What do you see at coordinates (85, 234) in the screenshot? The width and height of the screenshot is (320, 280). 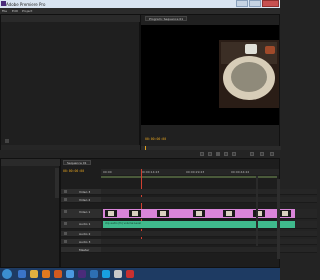 I see `track-name: Audio 2` at bounding box center [85, 234].